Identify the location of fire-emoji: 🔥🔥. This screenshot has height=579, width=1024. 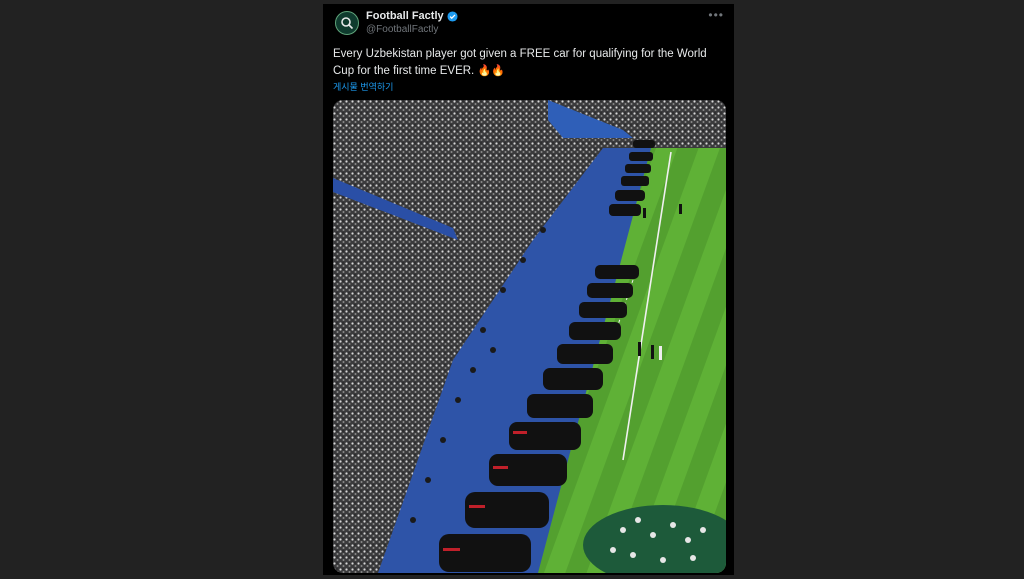
(491, 71).